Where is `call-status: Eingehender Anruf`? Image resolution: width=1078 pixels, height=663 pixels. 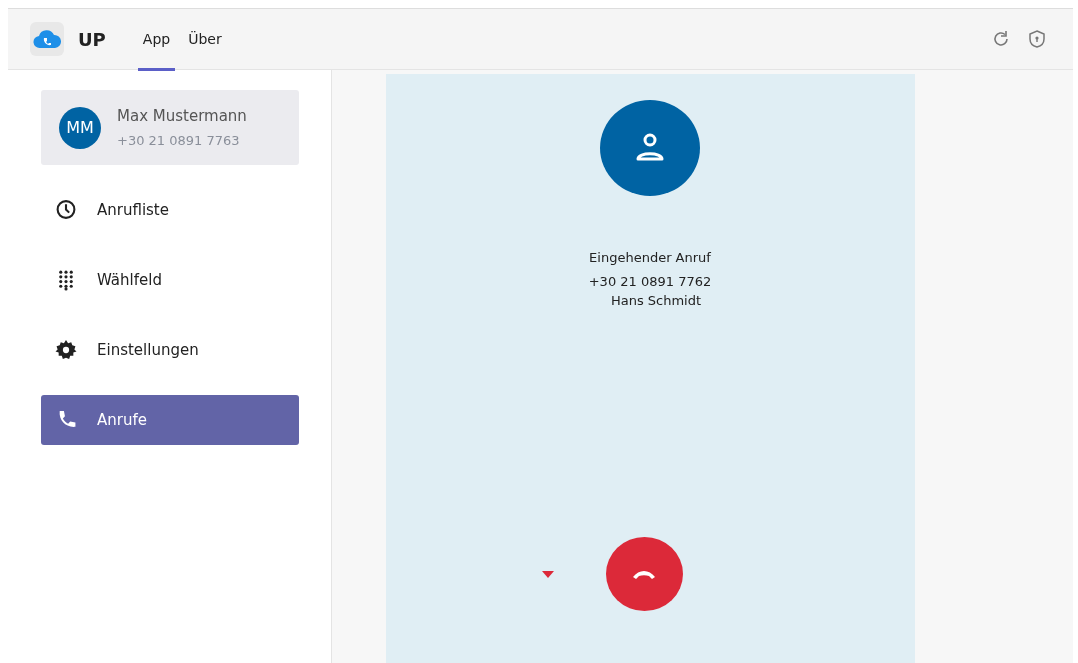 call-status: Eingehender Anruf is located at coordinates (650, 258).